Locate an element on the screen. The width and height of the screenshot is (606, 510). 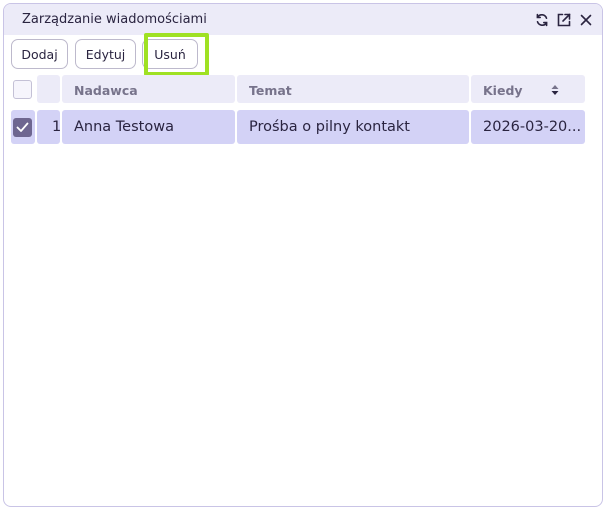
subject-value: Prośba o pilny kontakt is located at coordinates (329, 127).